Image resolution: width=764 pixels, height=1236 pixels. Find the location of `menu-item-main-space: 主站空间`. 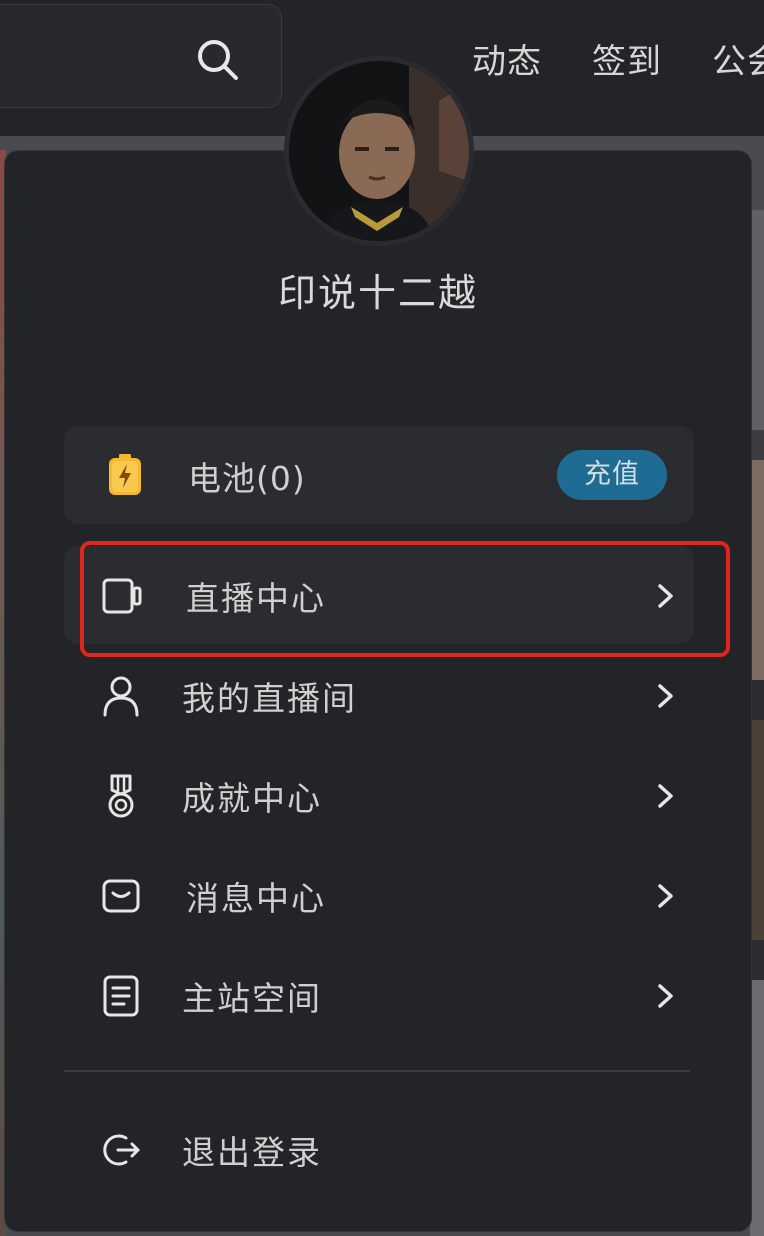

menu-item-main-space: 主站空间 is located at coordinates (379, 995).